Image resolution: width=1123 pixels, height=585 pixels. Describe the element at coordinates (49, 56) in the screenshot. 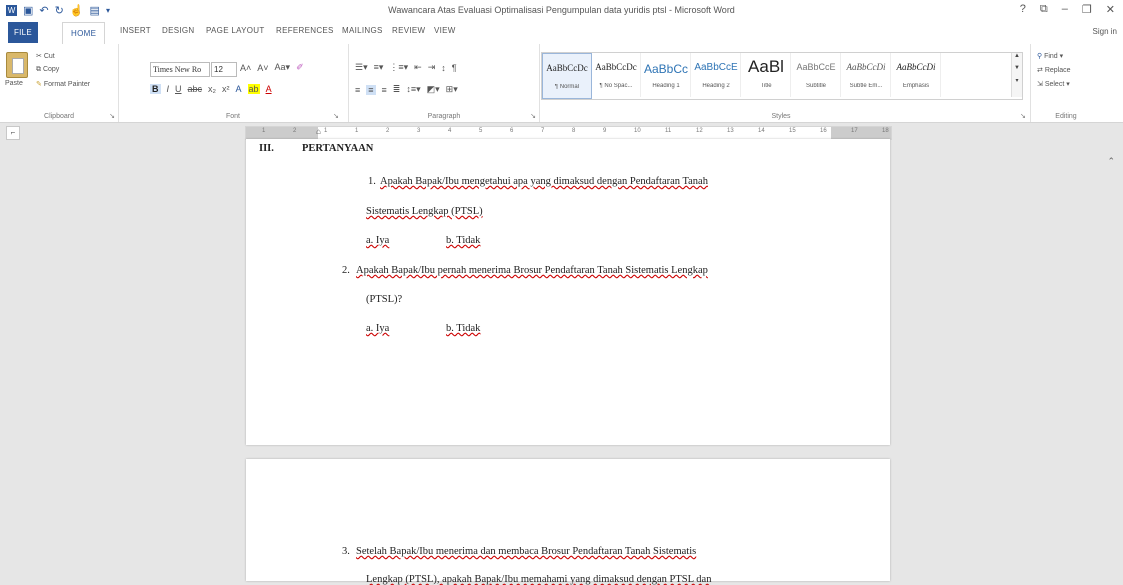

I see `cut-label: Cut` at that location.